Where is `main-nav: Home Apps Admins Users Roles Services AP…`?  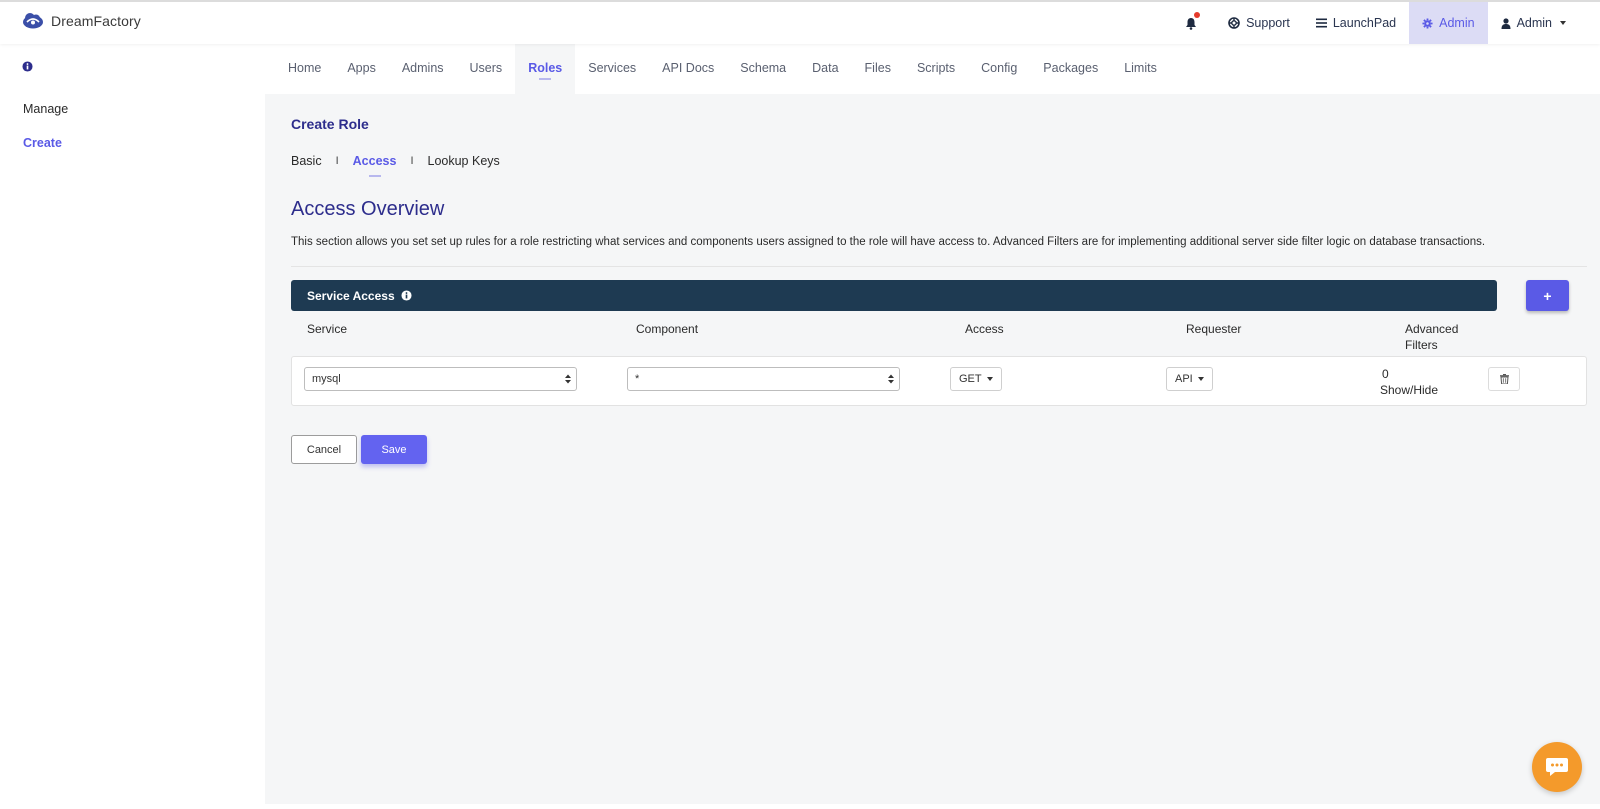
main-nav: Home Apps Admins Users Roles Services AP… is located at coordinates (932, 69).